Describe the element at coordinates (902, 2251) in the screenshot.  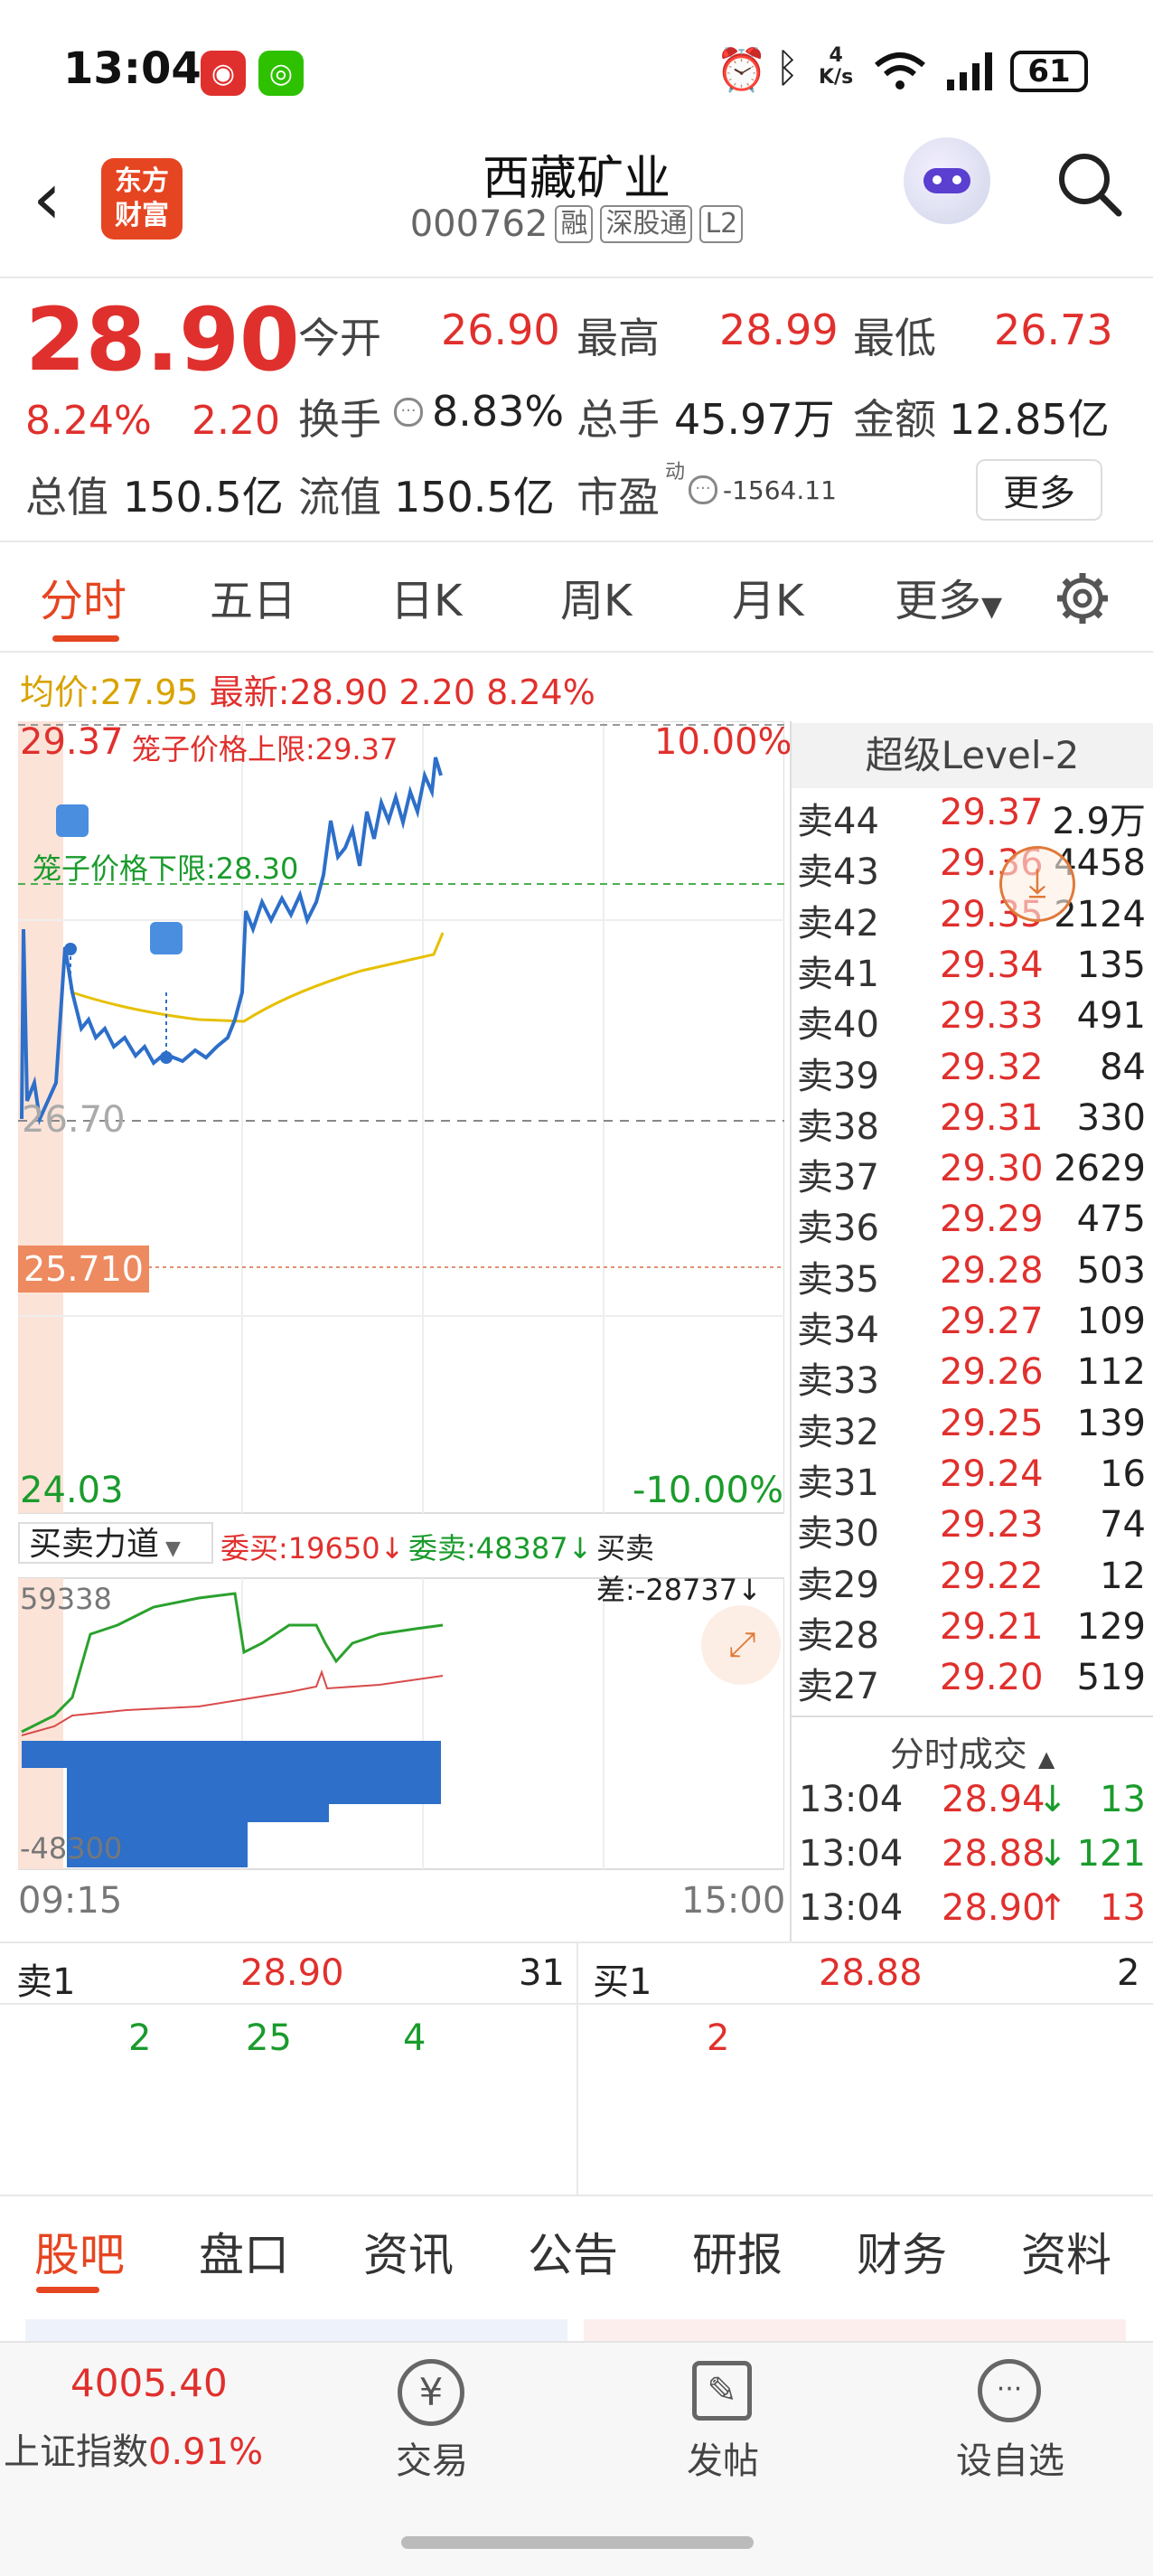
I see `tab-financials: 财务` at that location.